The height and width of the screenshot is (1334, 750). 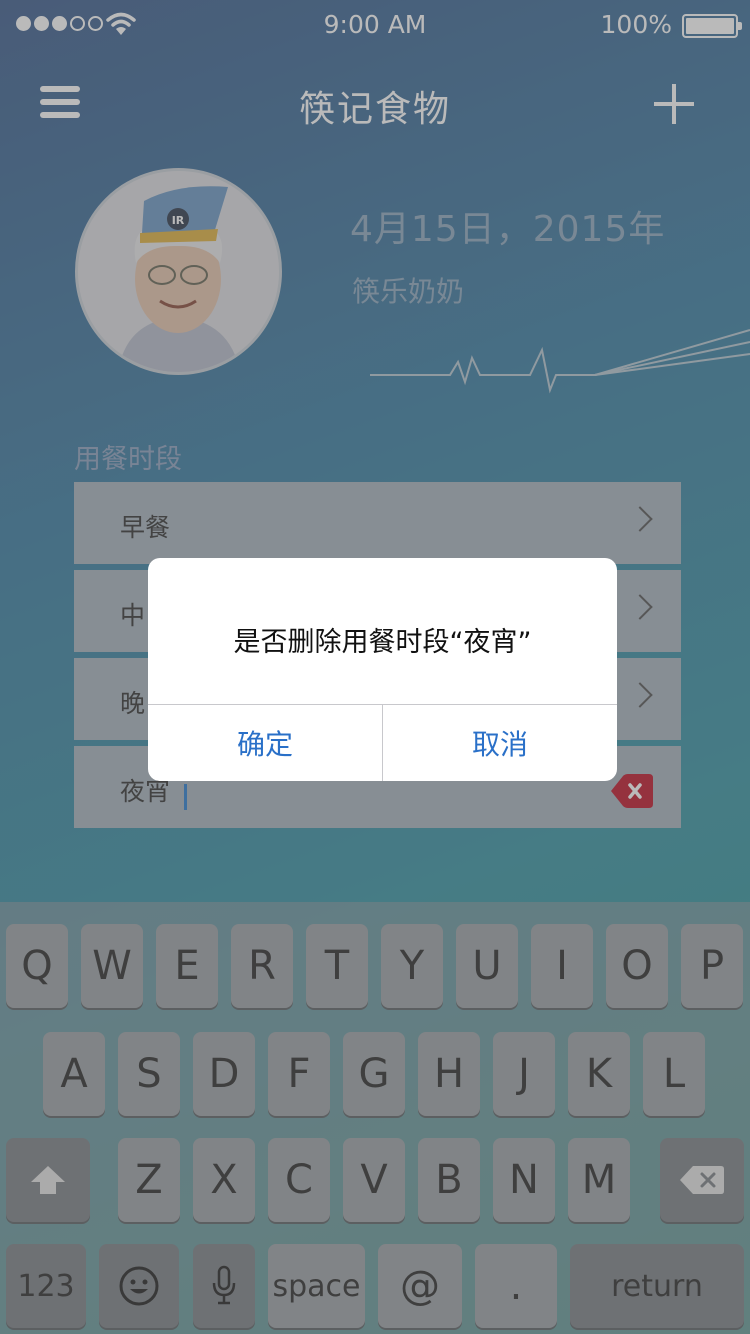 I want to click on dialog-message: 是否删除用餐时段“夜宵”, so click(x=382, y=642).